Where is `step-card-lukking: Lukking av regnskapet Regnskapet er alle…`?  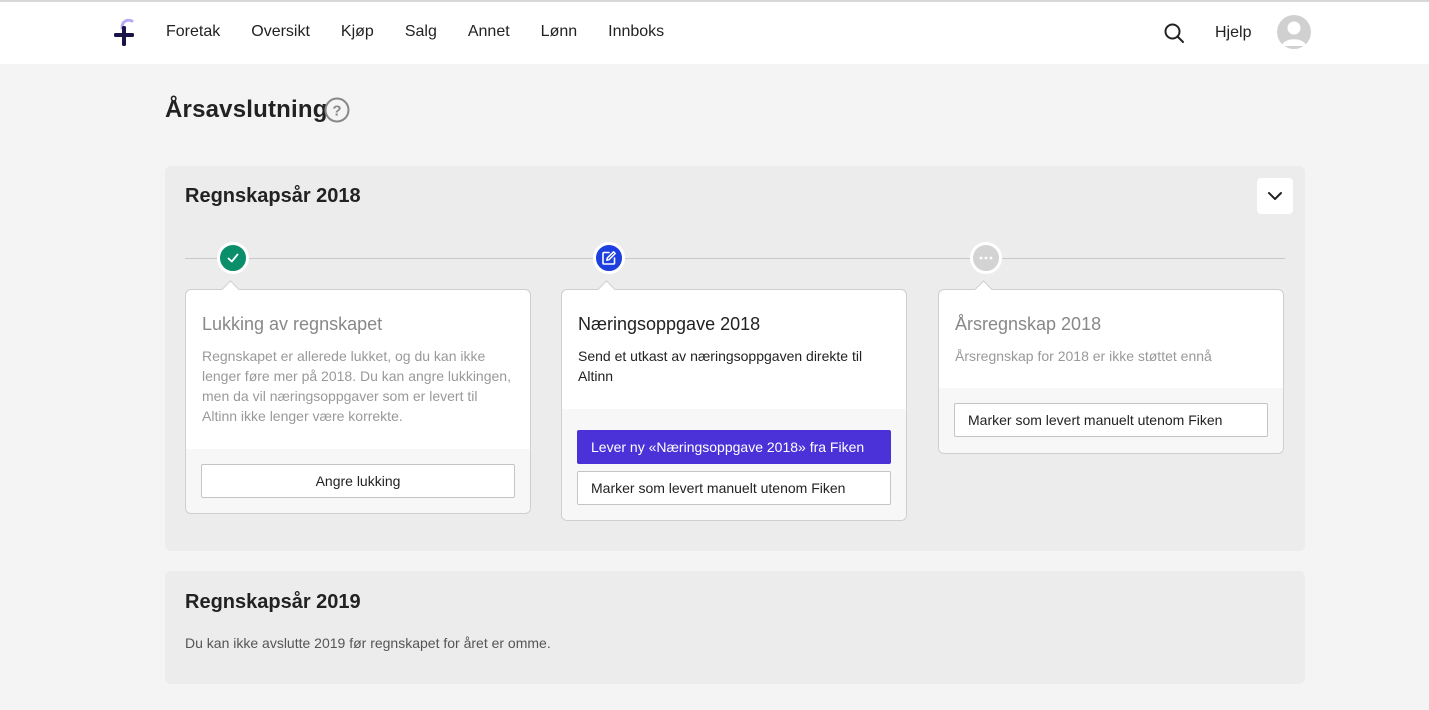 step-card-lukking: Lukking av regnskapet Regnskapet er alle… is located at coordinates (358, 401).